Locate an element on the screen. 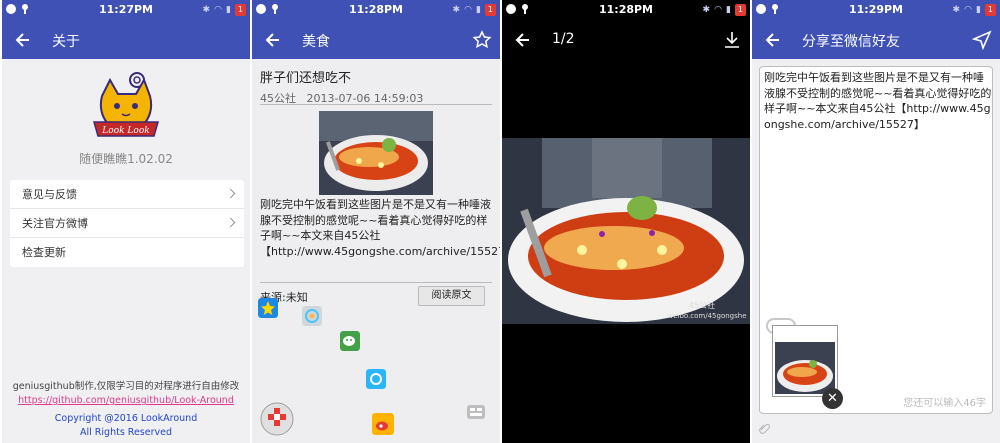 The width and height of the screenshot is (1000, 443). food-photo: 45公社 weibo.com/45gongshe is located at coordinates (626, 231).